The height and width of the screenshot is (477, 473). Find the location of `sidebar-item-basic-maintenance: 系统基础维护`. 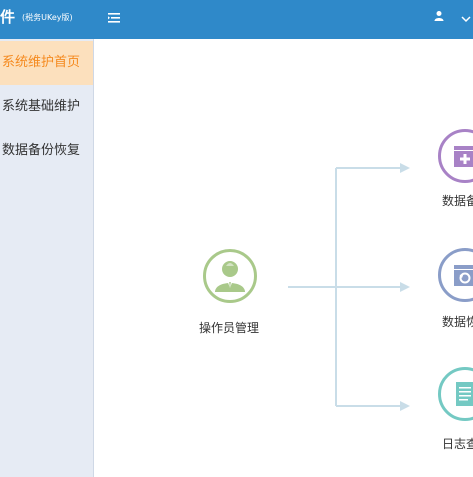

sidebar-item-basic-maintenance: 系统基础维护 is located at coordinates (46, 107).